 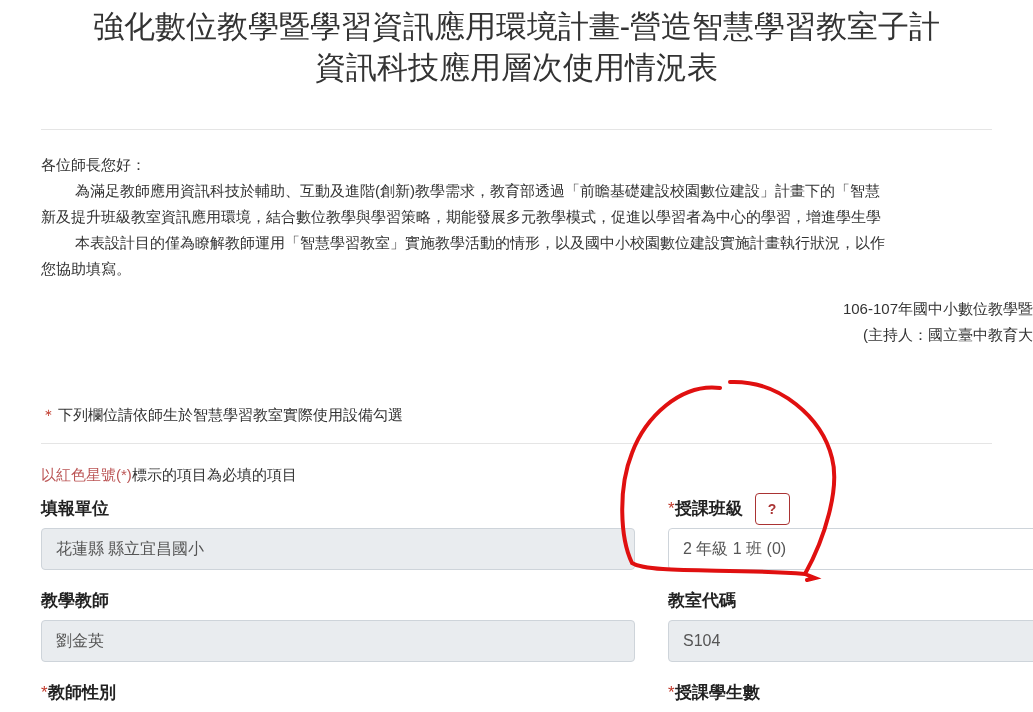 I want to click on input-field: 花蓮縣 縣立宜昌國小, so click(x=338, y=549).